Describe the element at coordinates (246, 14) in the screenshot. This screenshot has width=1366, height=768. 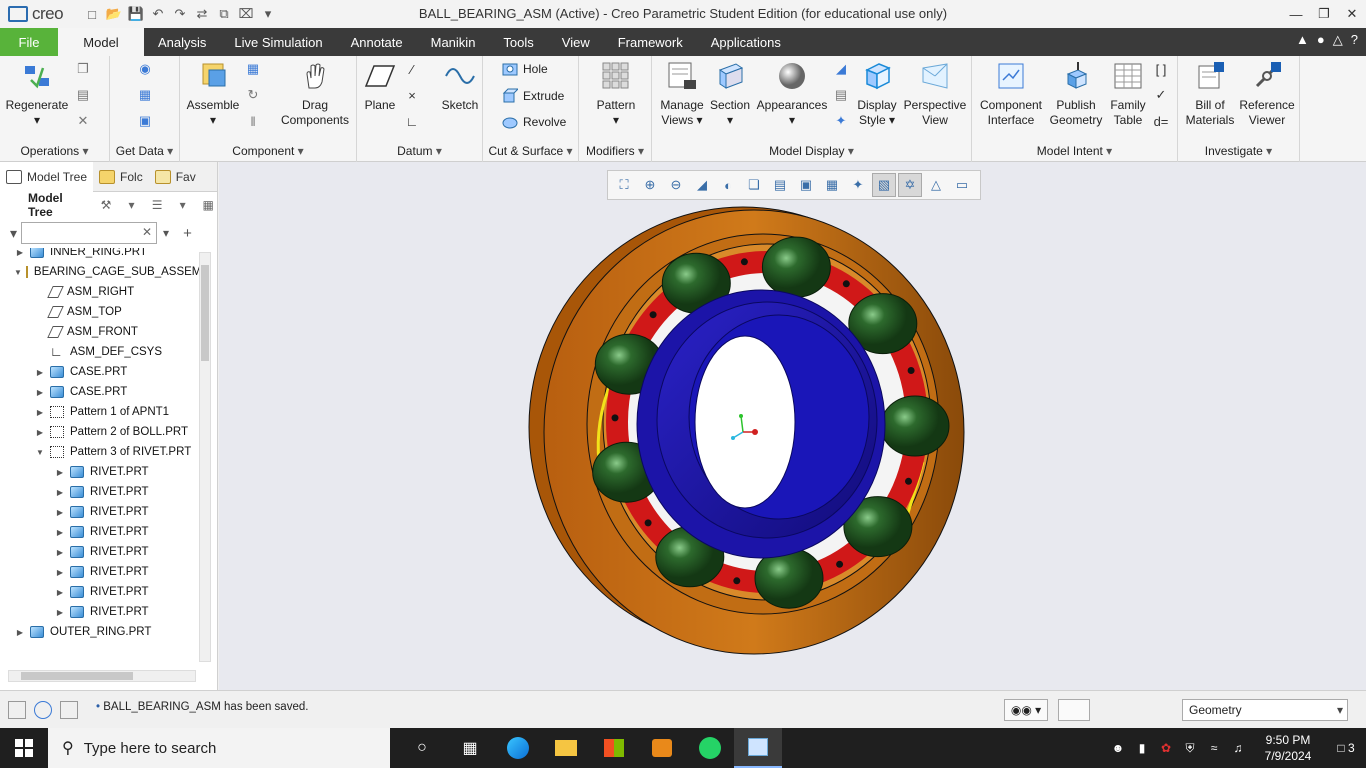
I see `close-window-icon: ⌧` at that location.